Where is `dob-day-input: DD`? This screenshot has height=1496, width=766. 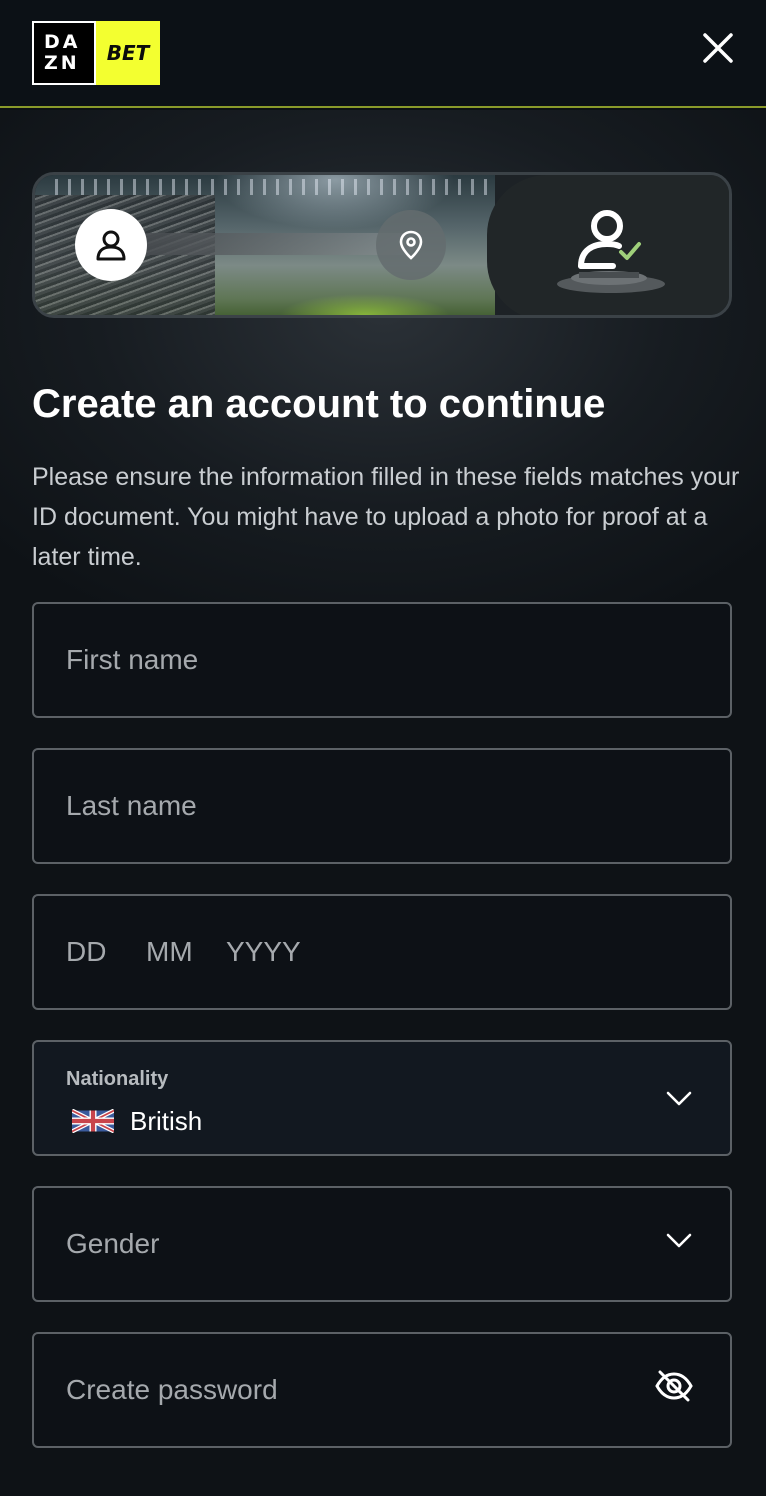
dob-day-input: DD is located at coordinates (106, 952).